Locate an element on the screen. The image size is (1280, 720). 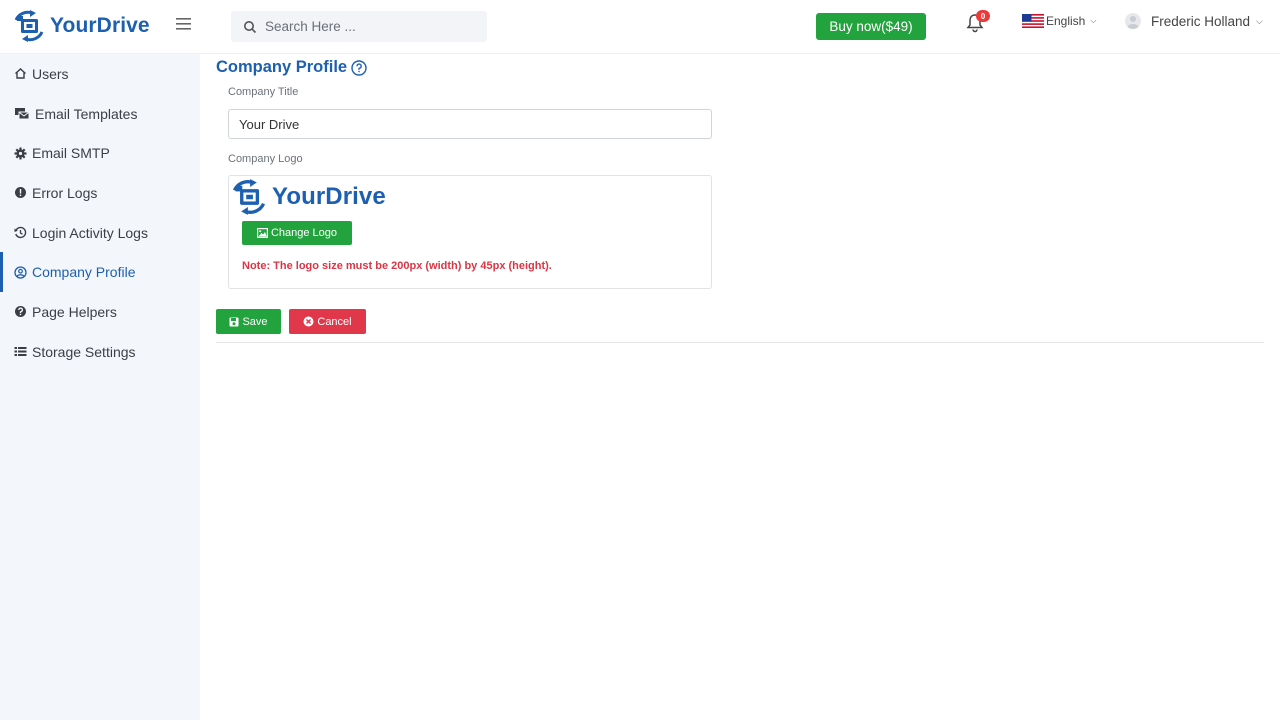
company-logo-preview: YourDrive is located at coordinates (308, 197).